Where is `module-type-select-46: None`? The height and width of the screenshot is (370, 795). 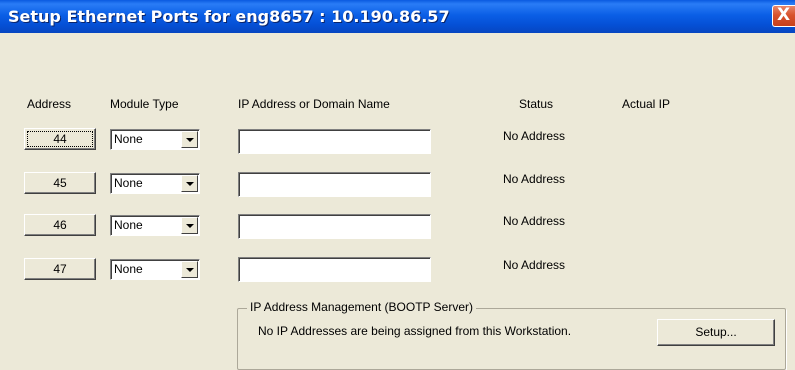 module-type-select-46: None is located at coordinates (155, 225).